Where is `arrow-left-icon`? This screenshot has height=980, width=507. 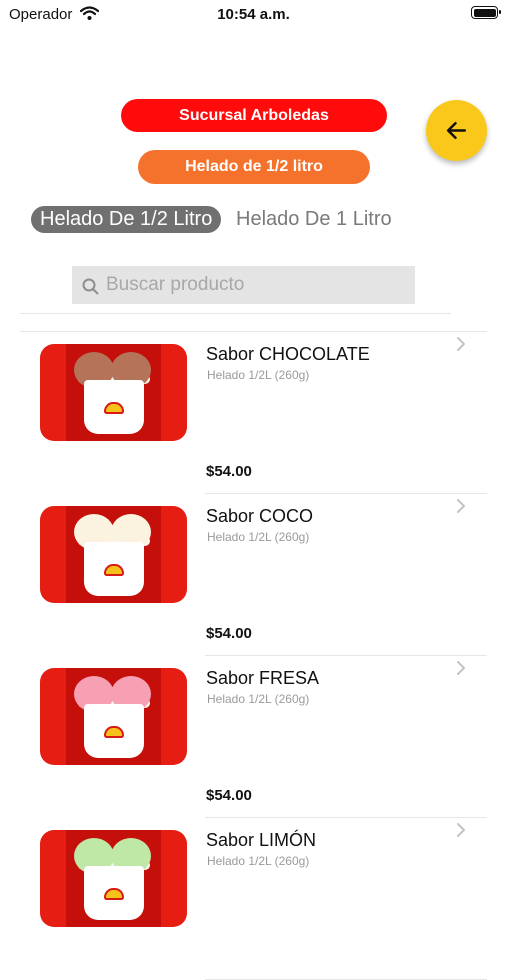 arrow-left-icon is located at coordinates (456, 130).